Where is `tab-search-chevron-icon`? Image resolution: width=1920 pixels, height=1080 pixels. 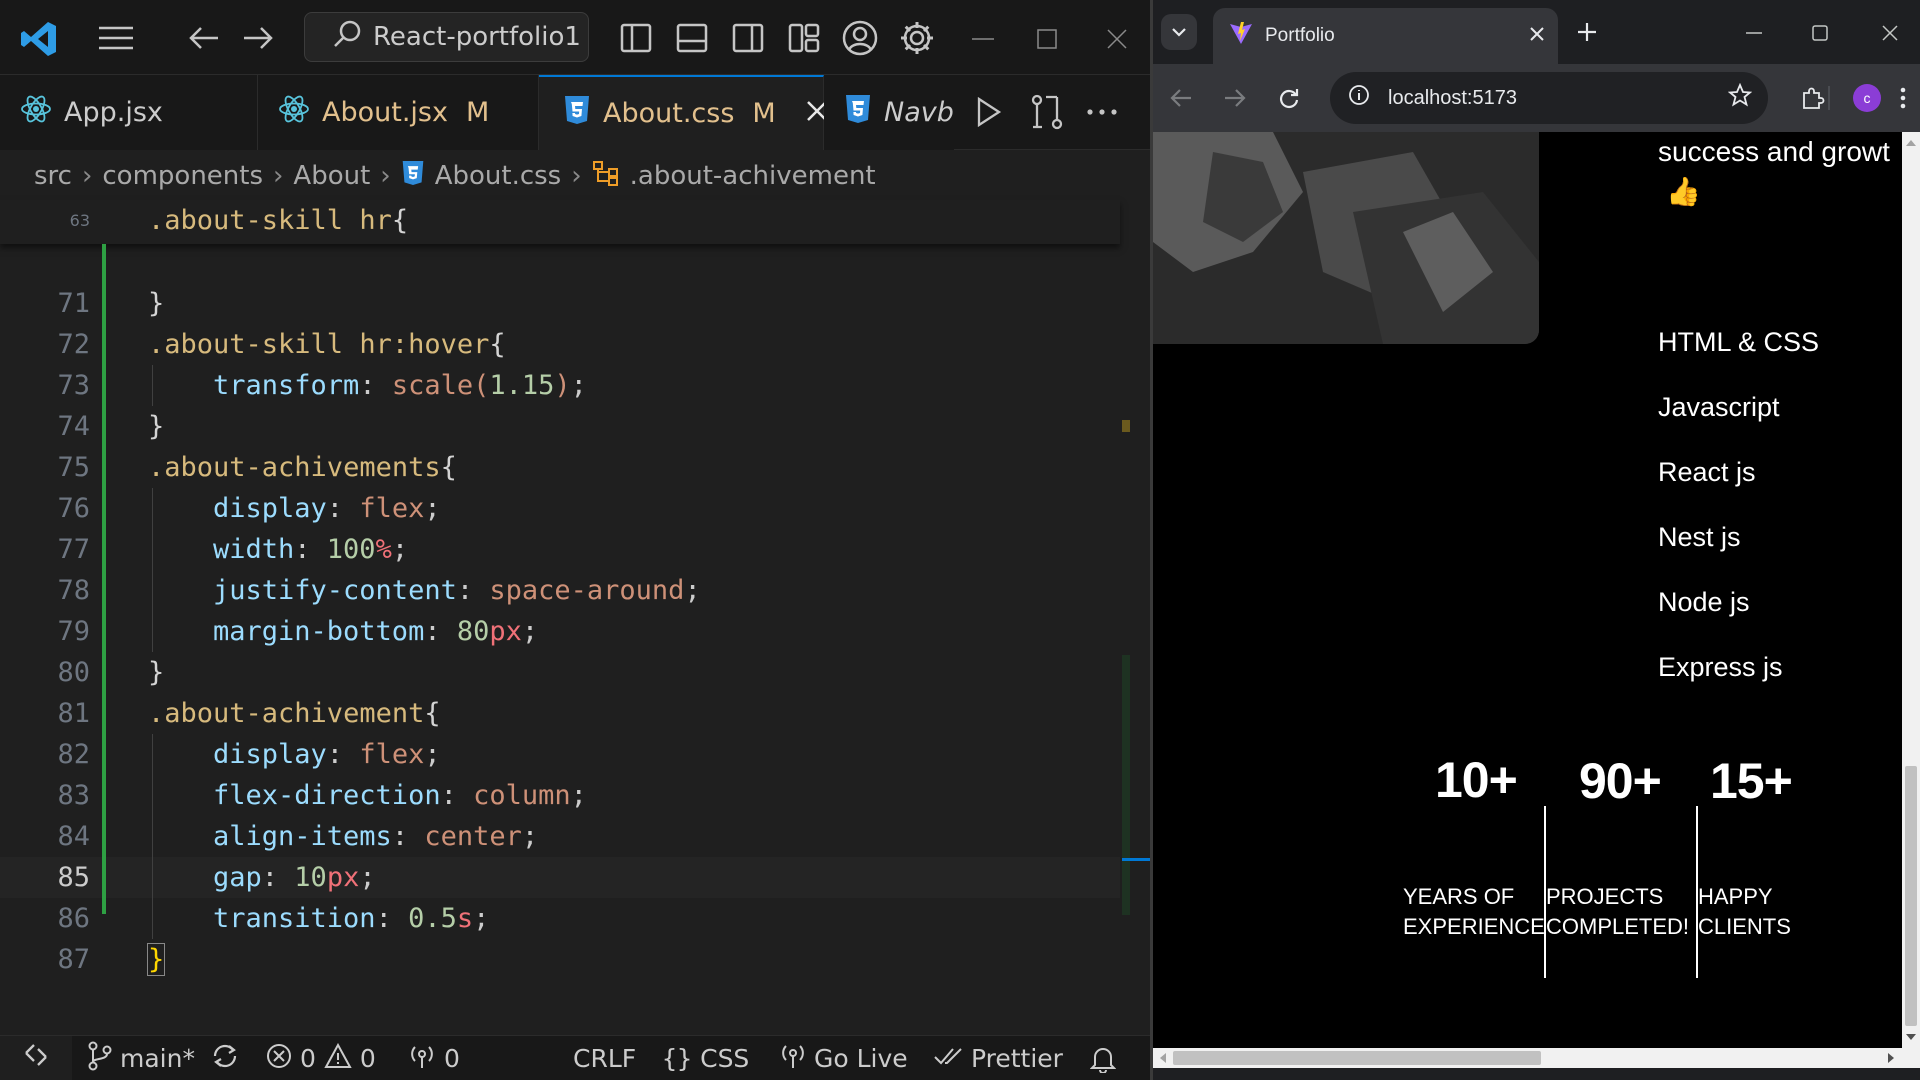
tab-search-chevron-icon is located at coordinates (1179, 32).